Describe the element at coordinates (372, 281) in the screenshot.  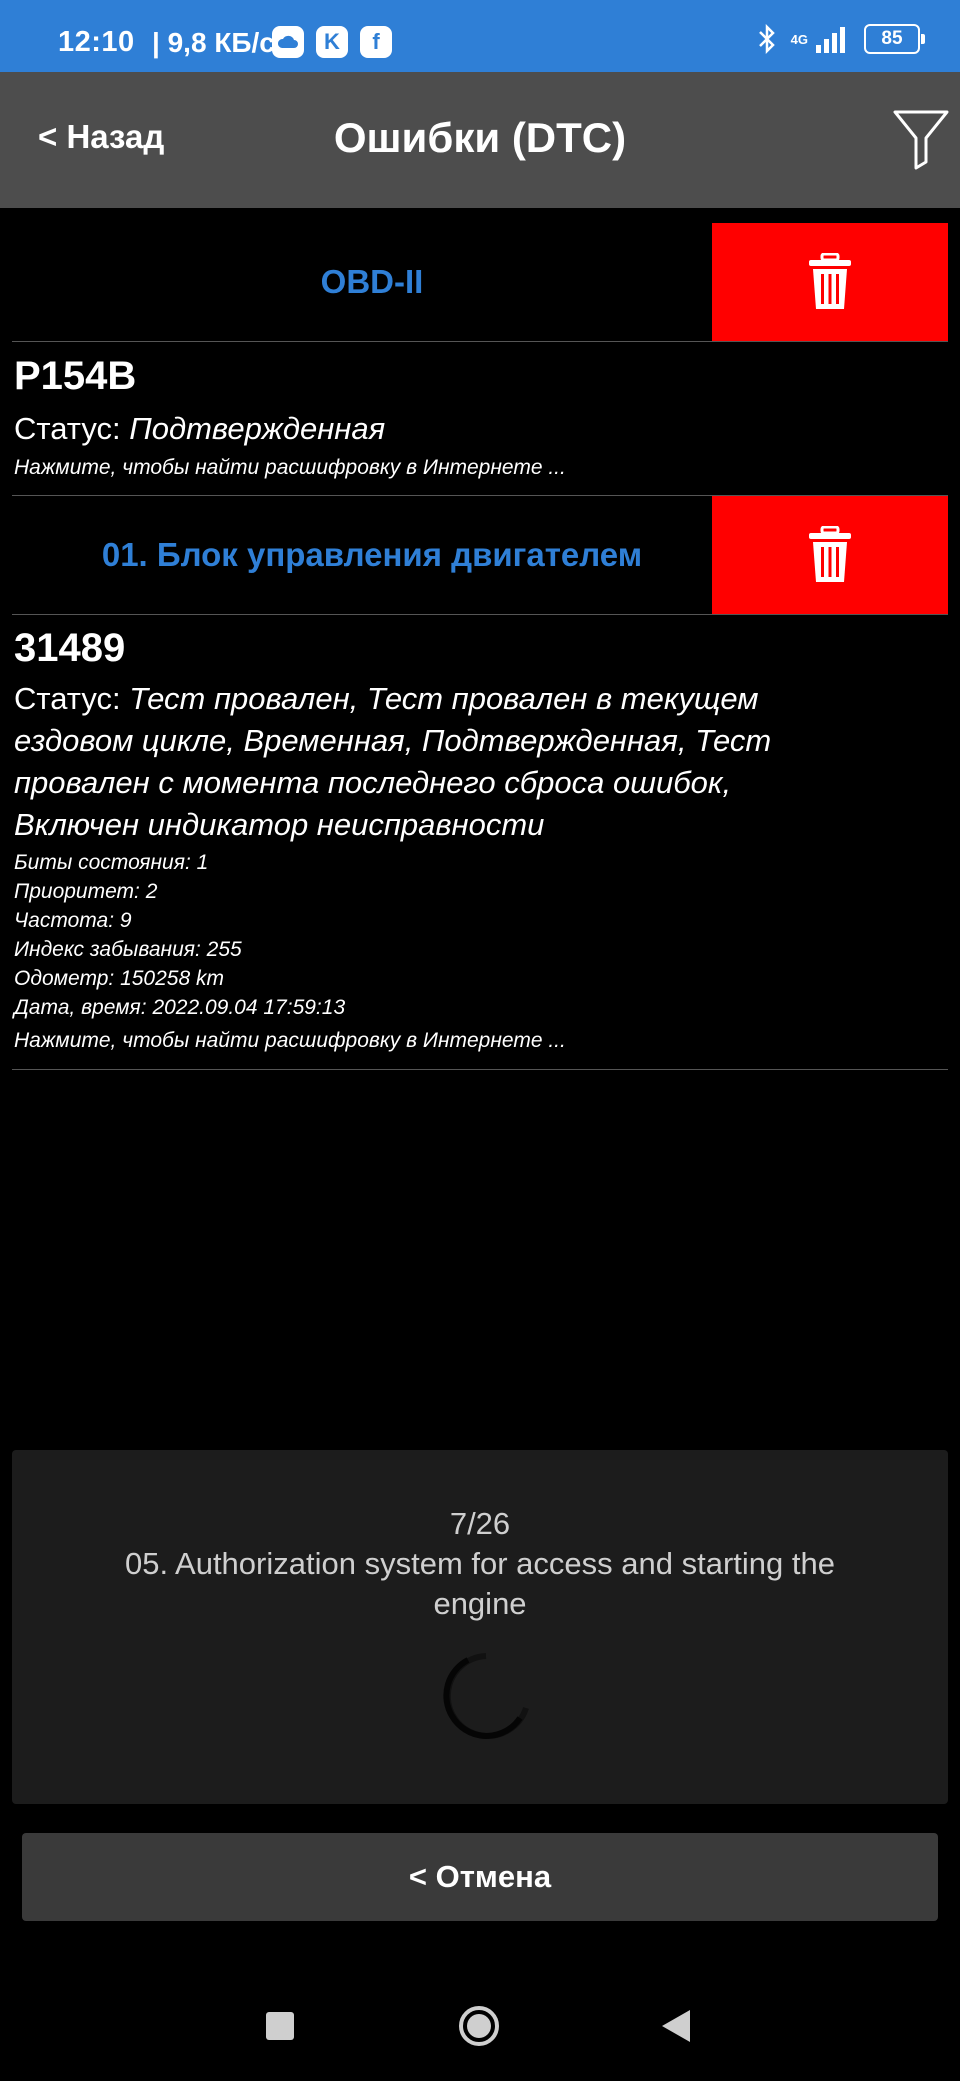
I see `section-title: OBD-II` at that location.